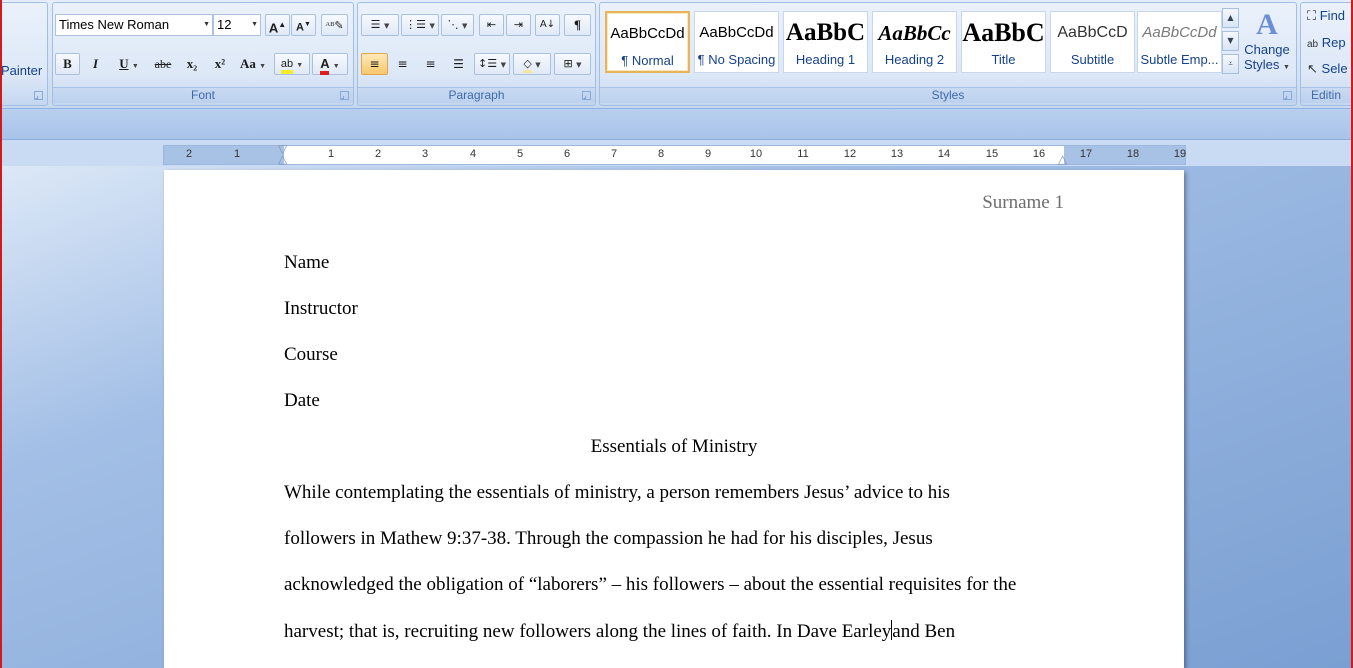 The height and width of the screenshot is (668, 1353). What do you see at coordinates (21, 70) in the screenshot?
I see `format-painter-label: Painter` at bounding box center [21, 70].